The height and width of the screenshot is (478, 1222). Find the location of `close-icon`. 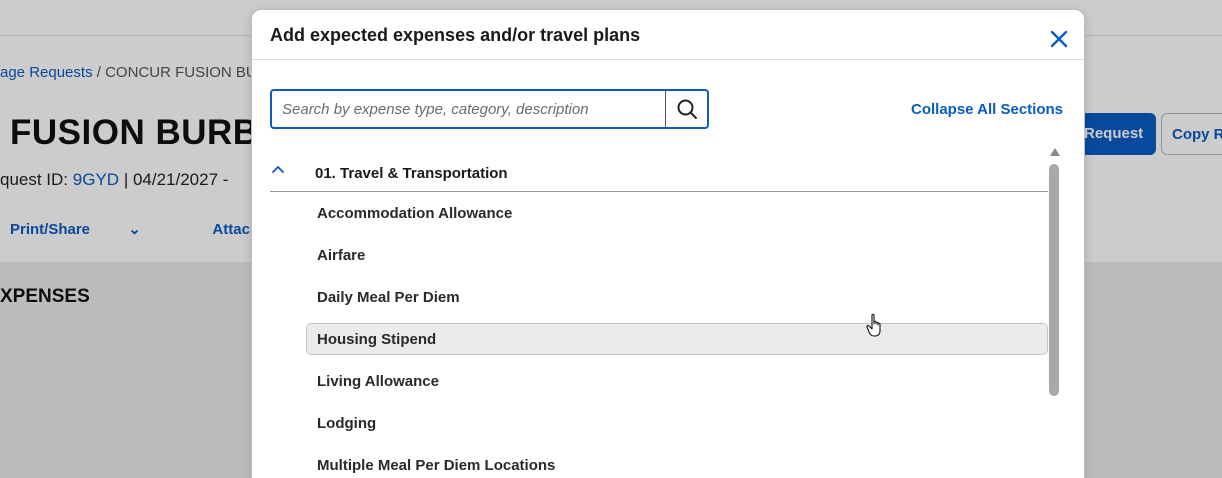

close-icon is located at coordinates (1059, 39).